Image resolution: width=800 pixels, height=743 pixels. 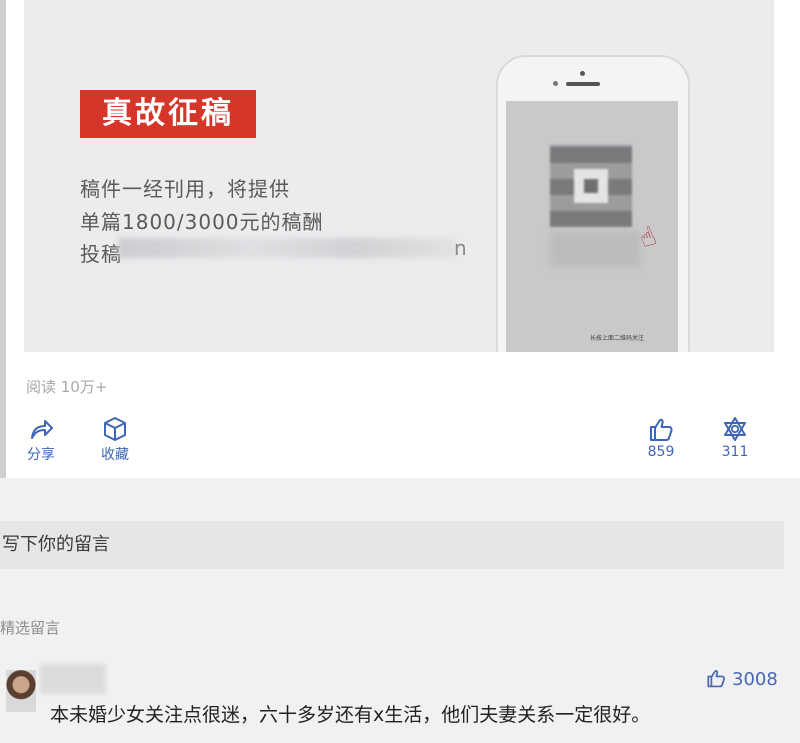 I want to click on qr-code-dot, so click(x=591, y=186).